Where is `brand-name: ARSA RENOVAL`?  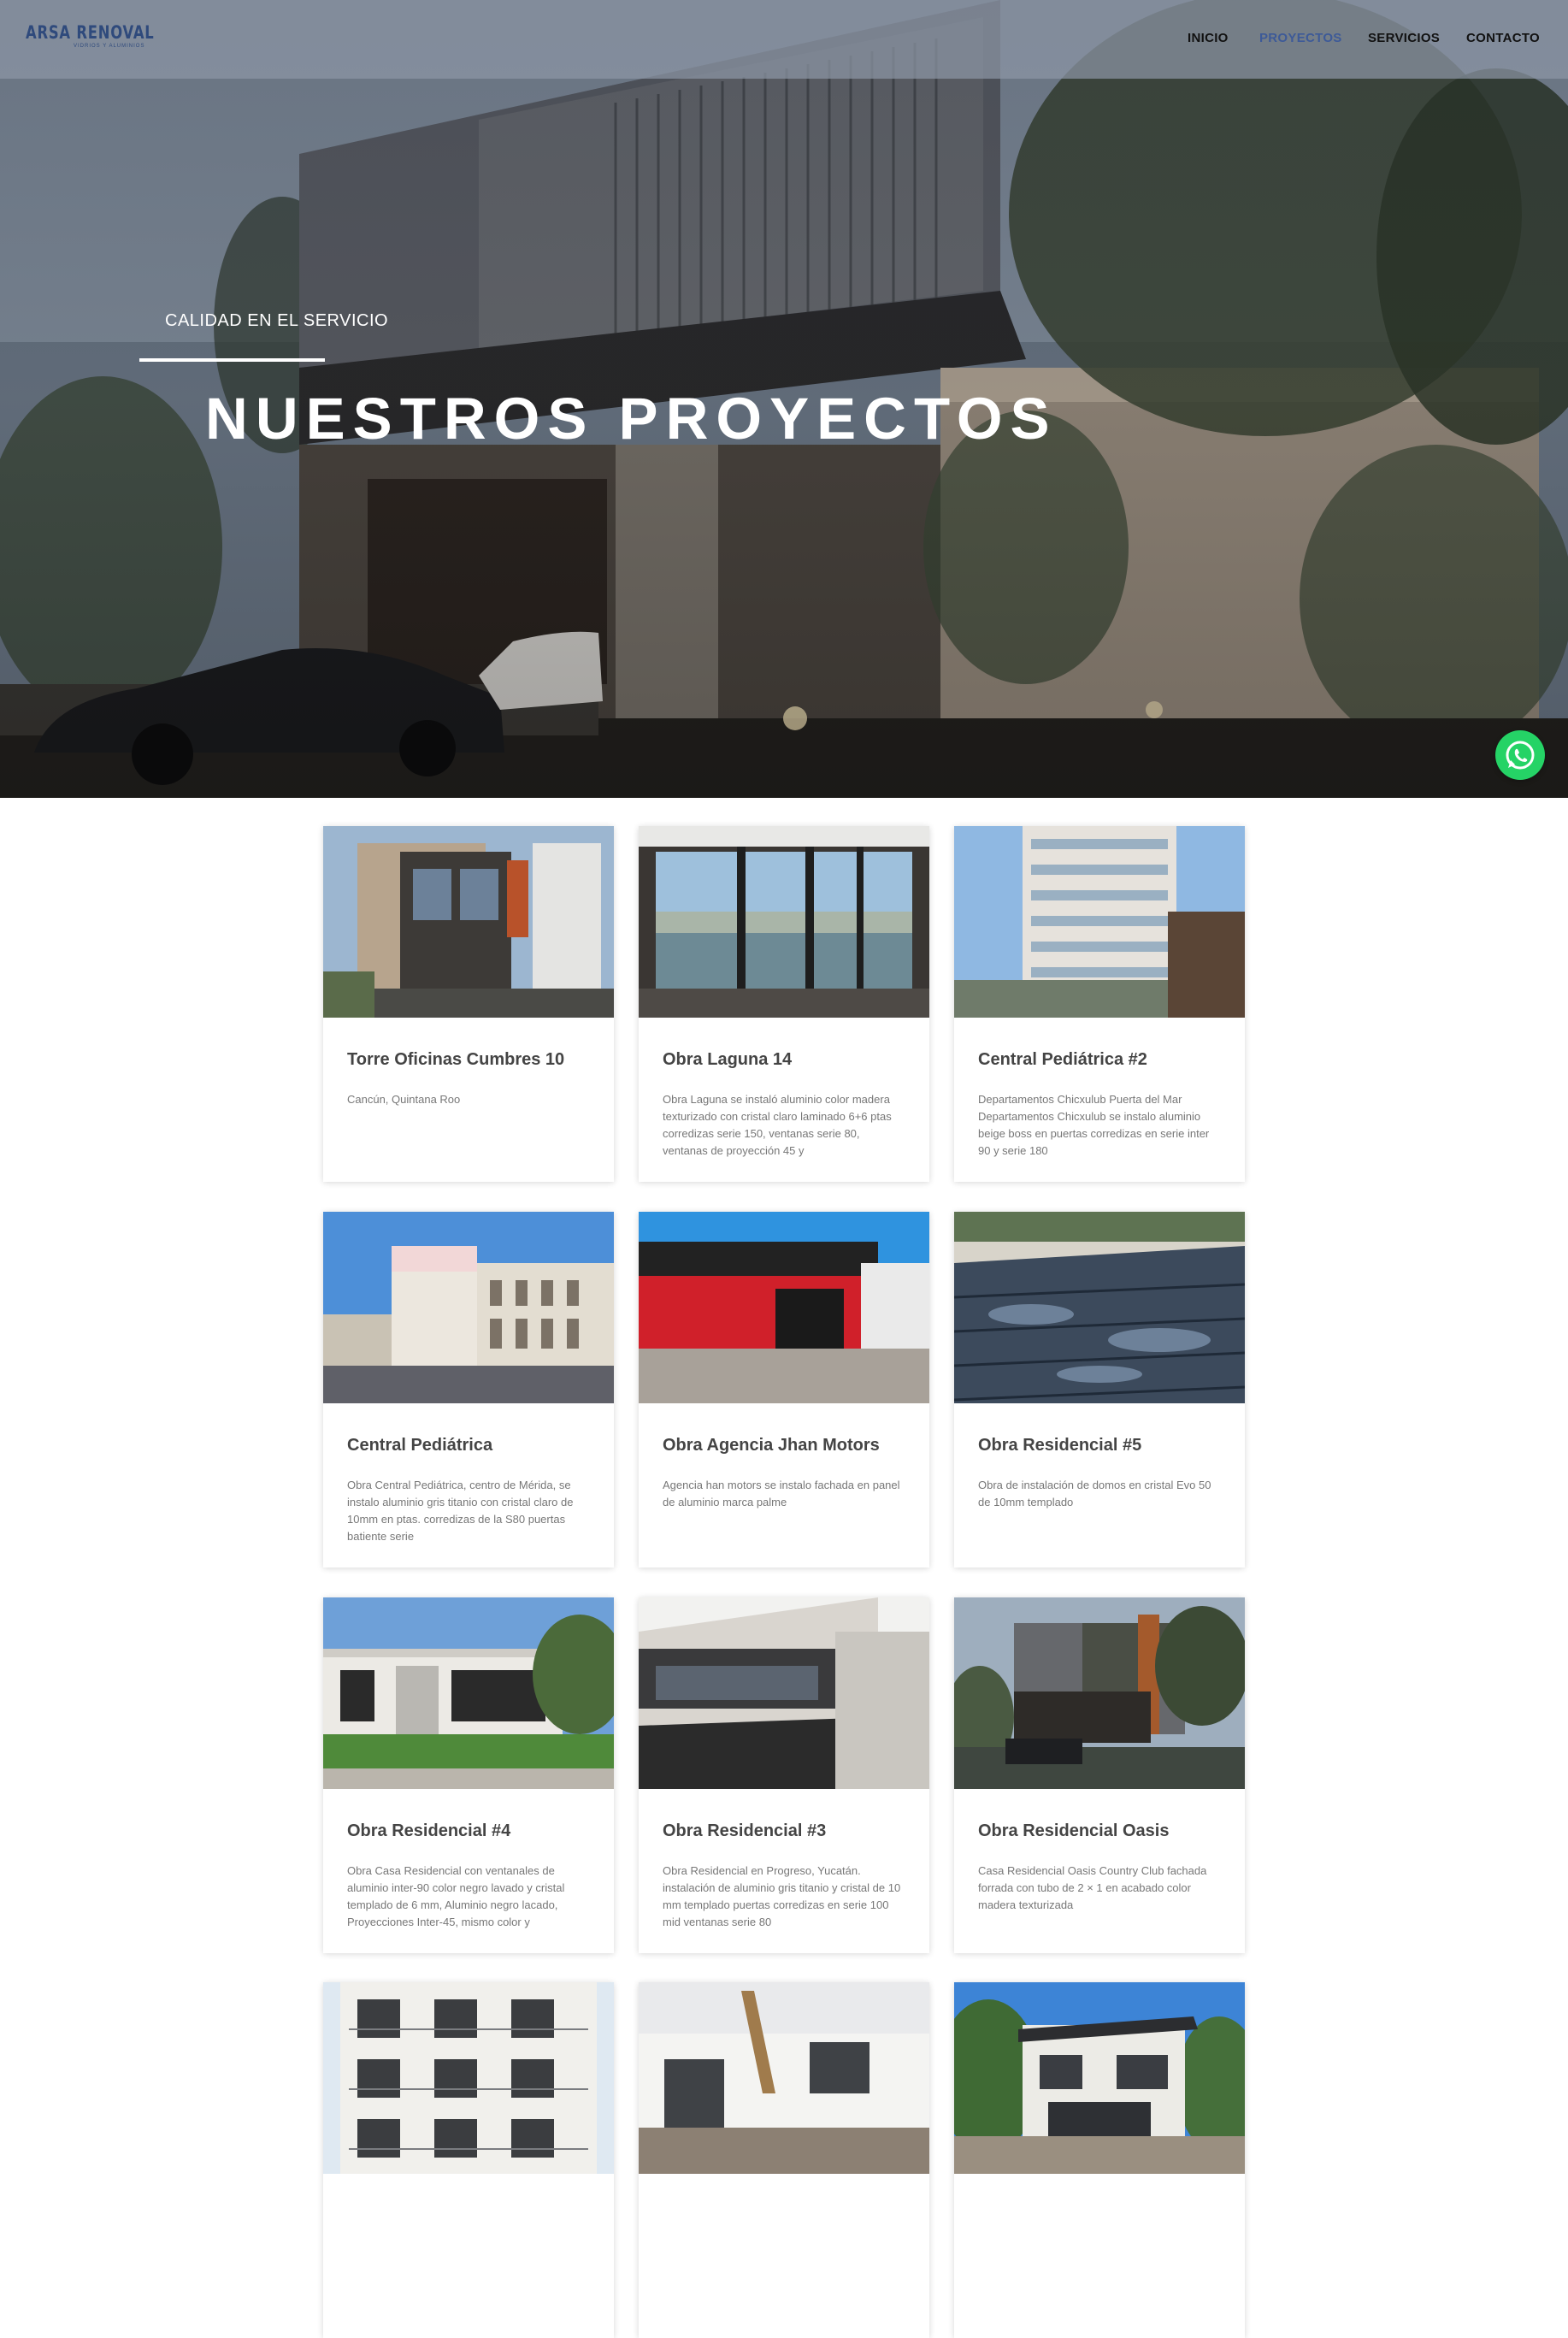 brand-name: ARSA RENOVAL is located at coordinates (91, 32).